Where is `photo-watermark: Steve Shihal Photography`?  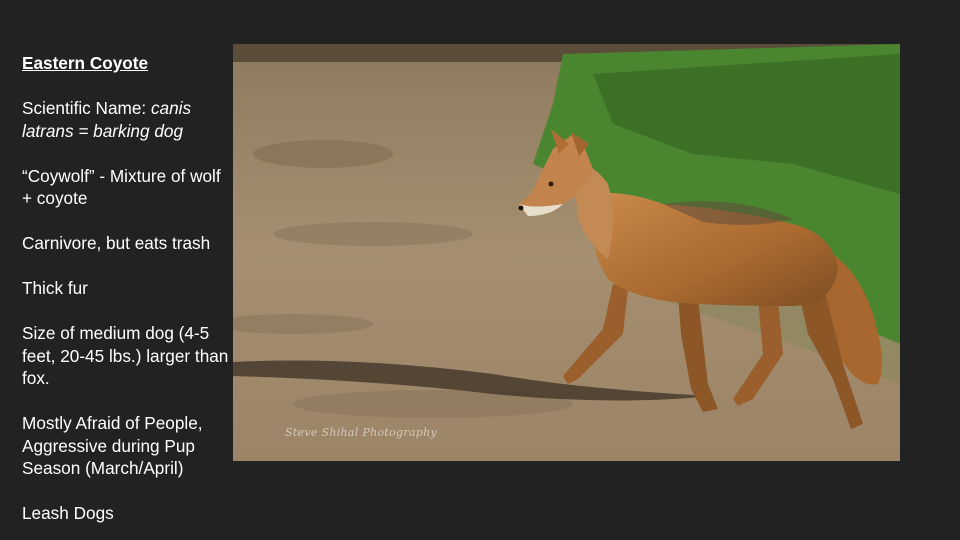
photo-watermark: Steve Shihal Photography is located at coordinates (361, 432).